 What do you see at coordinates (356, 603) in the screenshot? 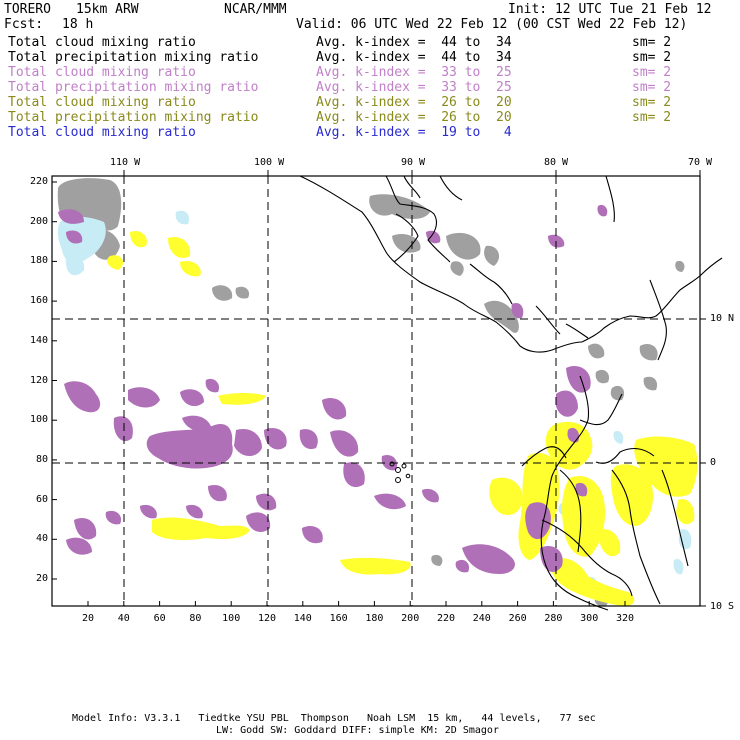
I see `x-grid-ticks` at bounding box center [356, 603].